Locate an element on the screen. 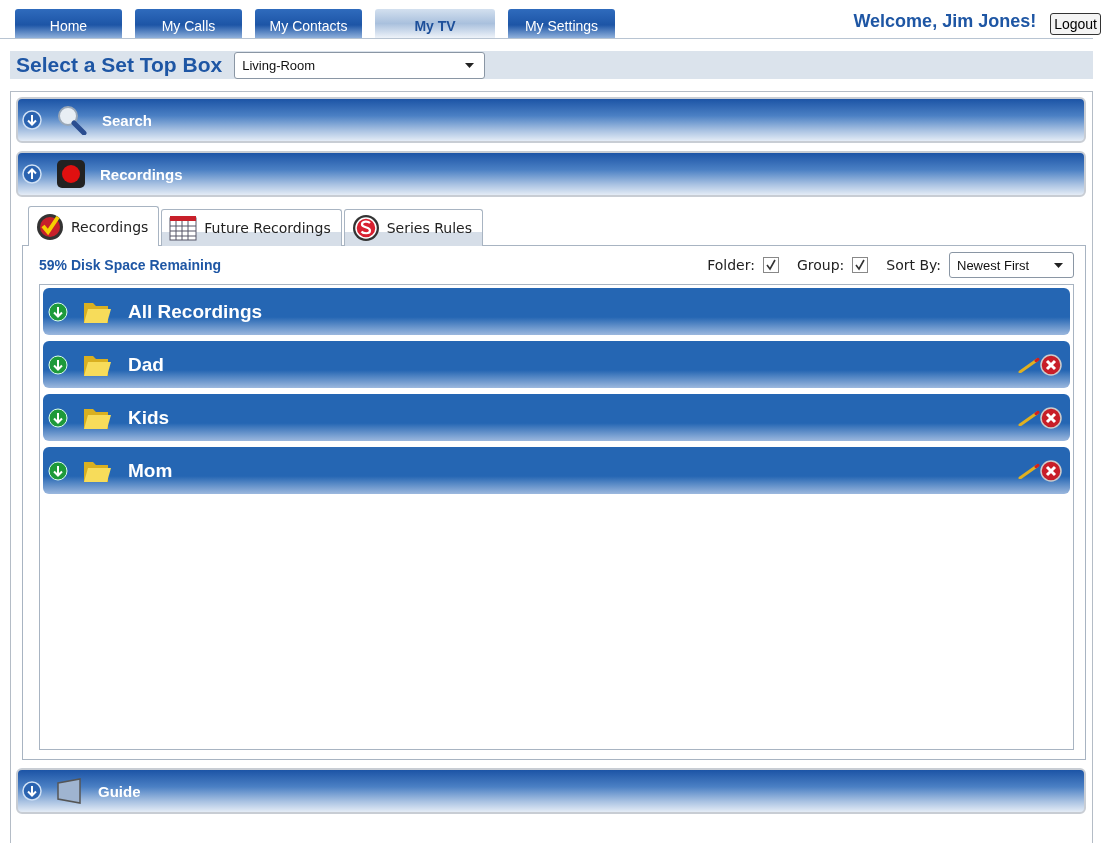 Image resolution: width=1103 pixels, height=844 pixels. logout-button: Logout is located at coordinates (1075, 24).